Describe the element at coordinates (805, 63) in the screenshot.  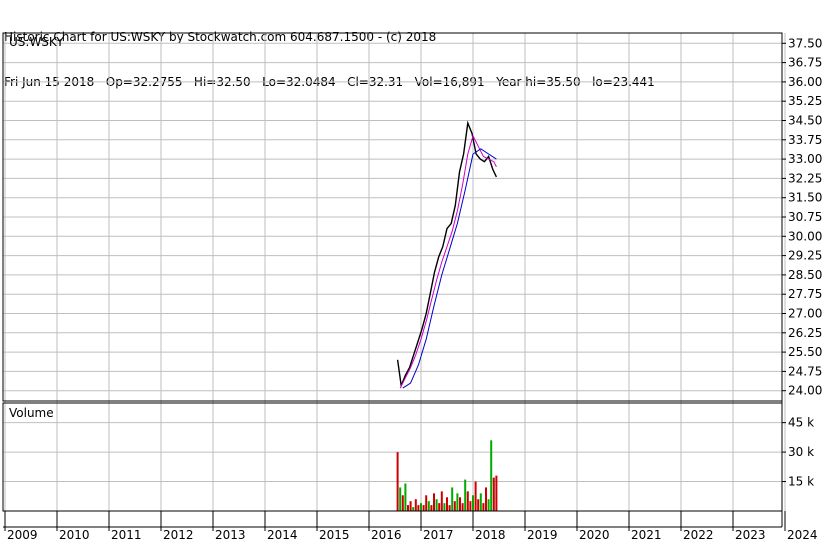
I see `y-tick-label: 36.75` at that location.